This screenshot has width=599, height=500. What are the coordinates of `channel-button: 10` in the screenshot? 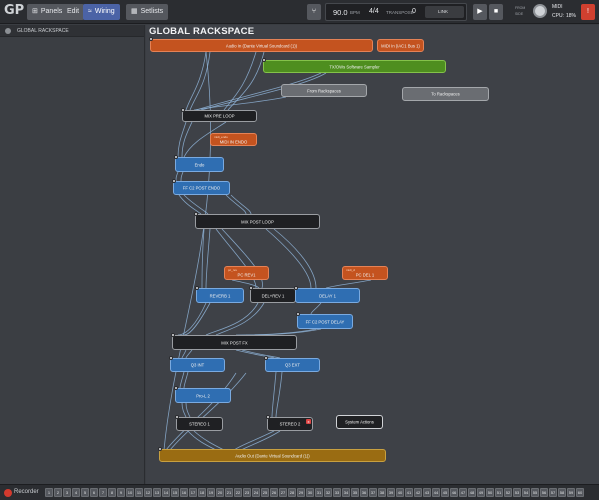 It's located at (130, 492).